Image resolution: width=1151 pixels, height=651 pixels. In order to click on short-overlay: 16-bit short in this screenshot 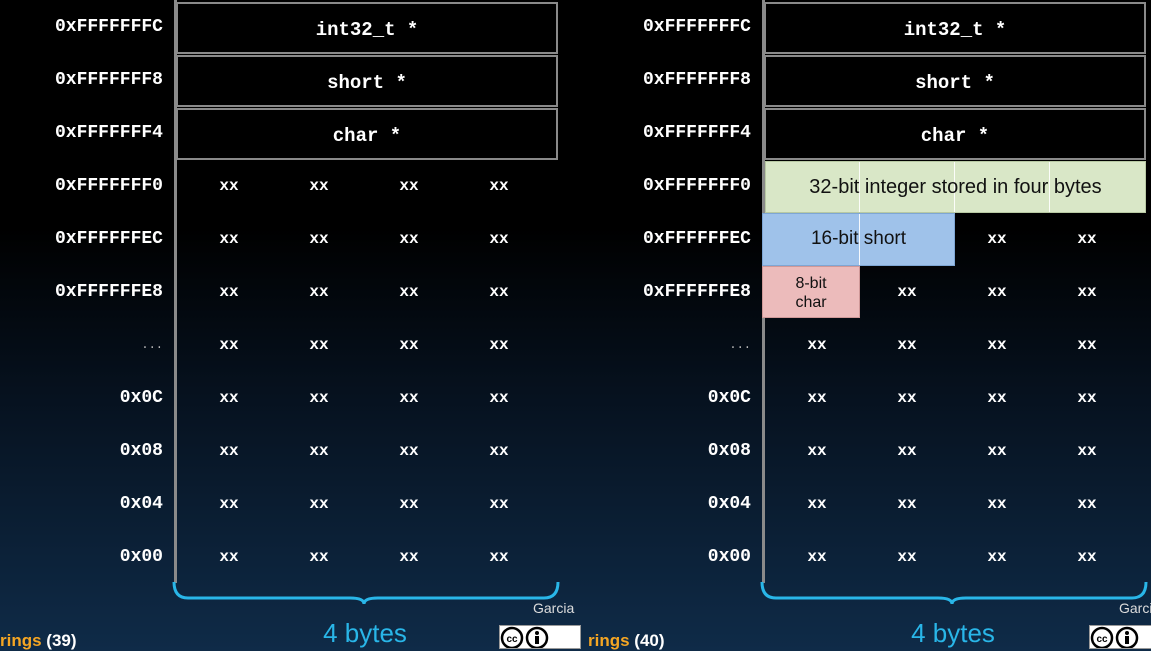, I will do `click(858, 239)`.